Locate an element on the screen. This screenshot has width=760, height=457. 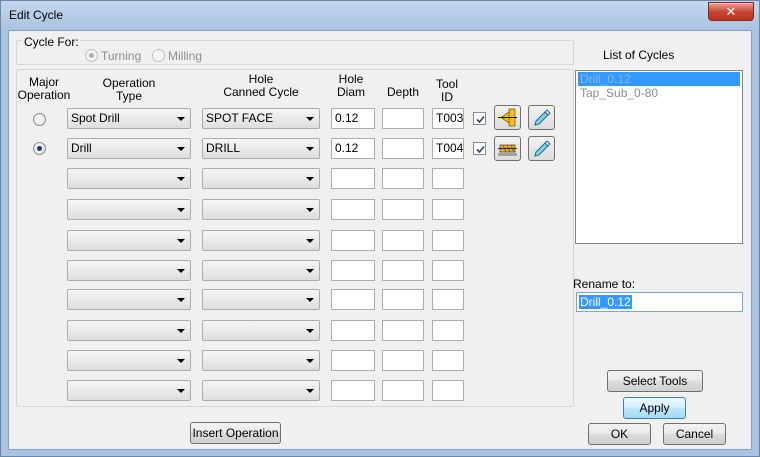
canned-cycle-combo-1: SPOT FACE is located at coordinates (261, 118).